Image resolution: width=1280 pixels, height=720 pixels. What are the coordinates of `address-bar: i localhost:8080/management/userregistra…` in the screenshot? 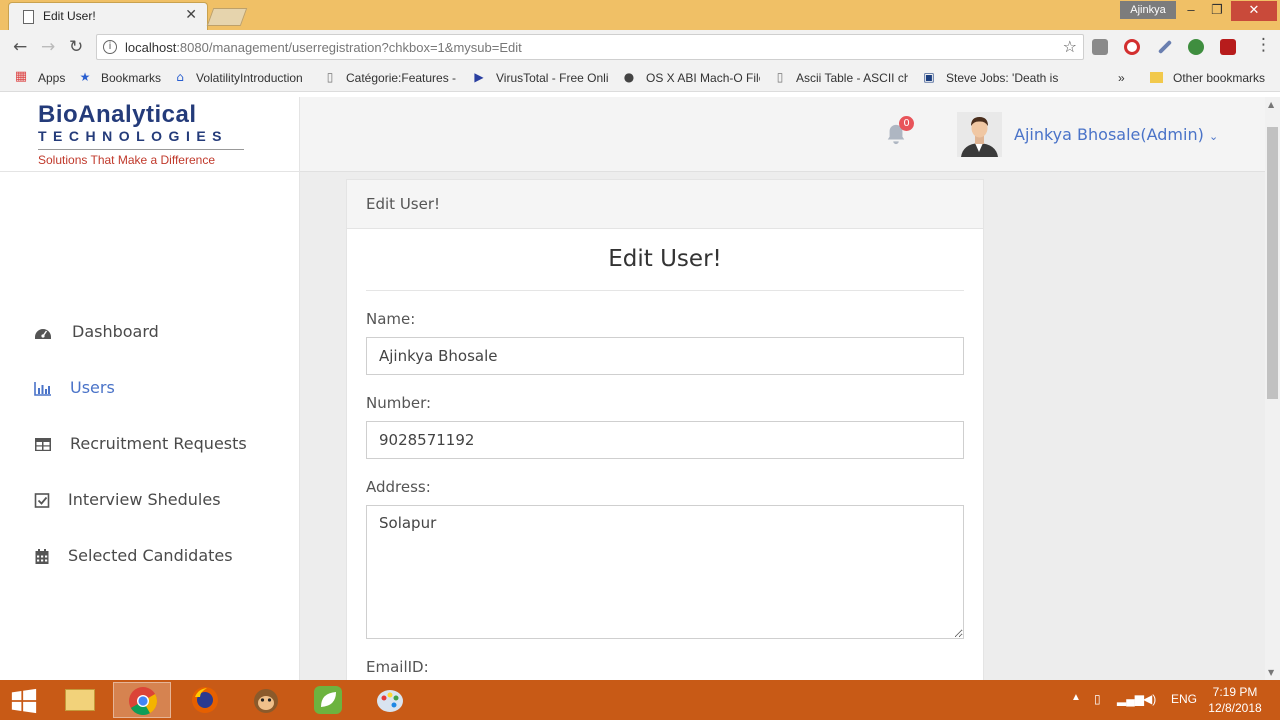 It's located at (590, 47).